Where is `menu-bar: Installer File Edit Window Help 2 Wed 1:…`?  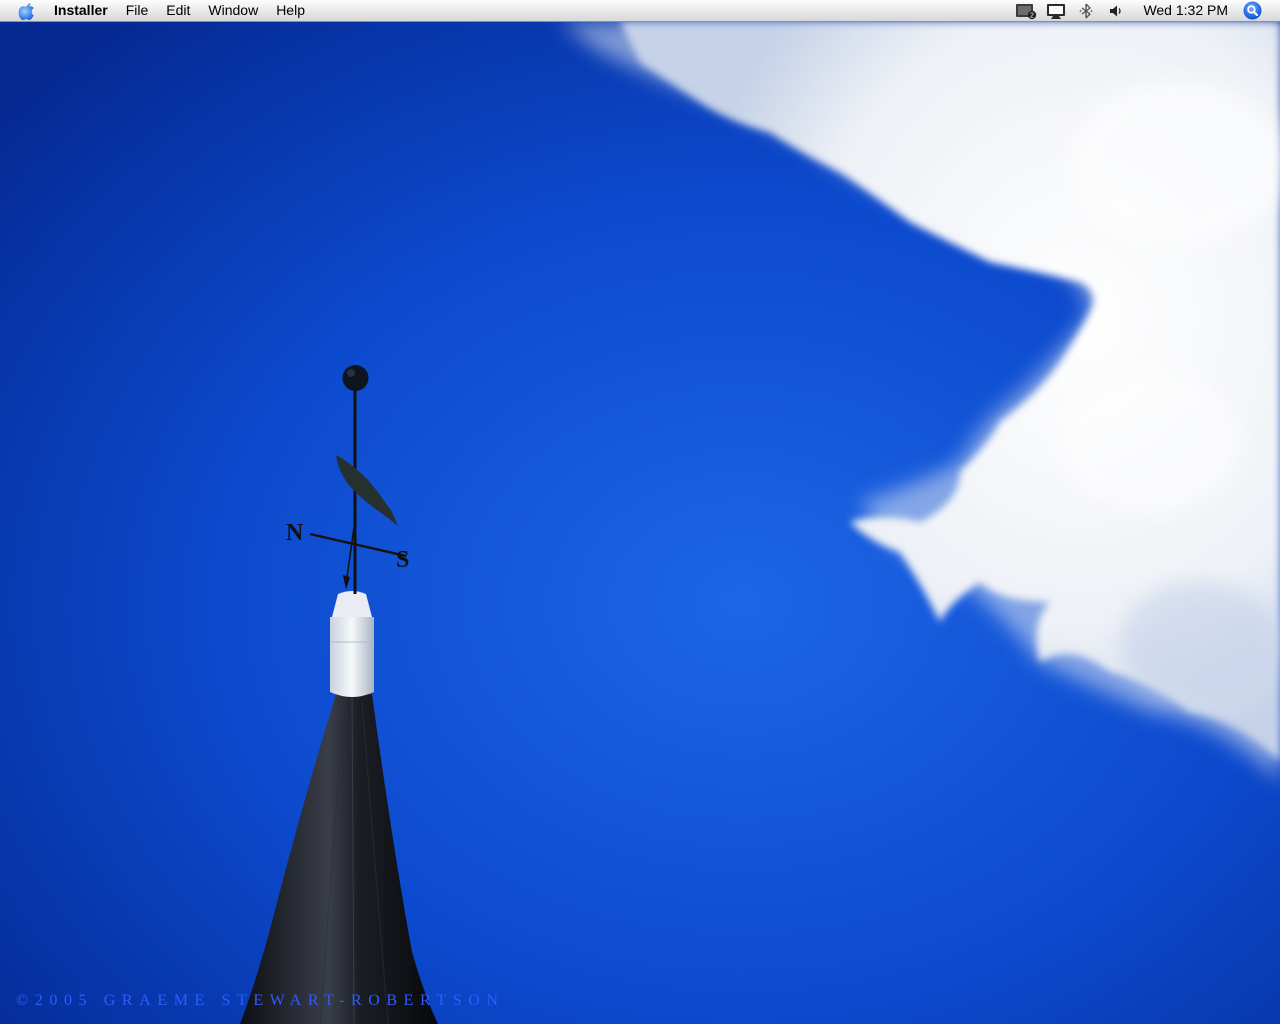
menu-bar: Installer File Edit Window Help 2 Wed 1:… is located at coordinates (640, 11).